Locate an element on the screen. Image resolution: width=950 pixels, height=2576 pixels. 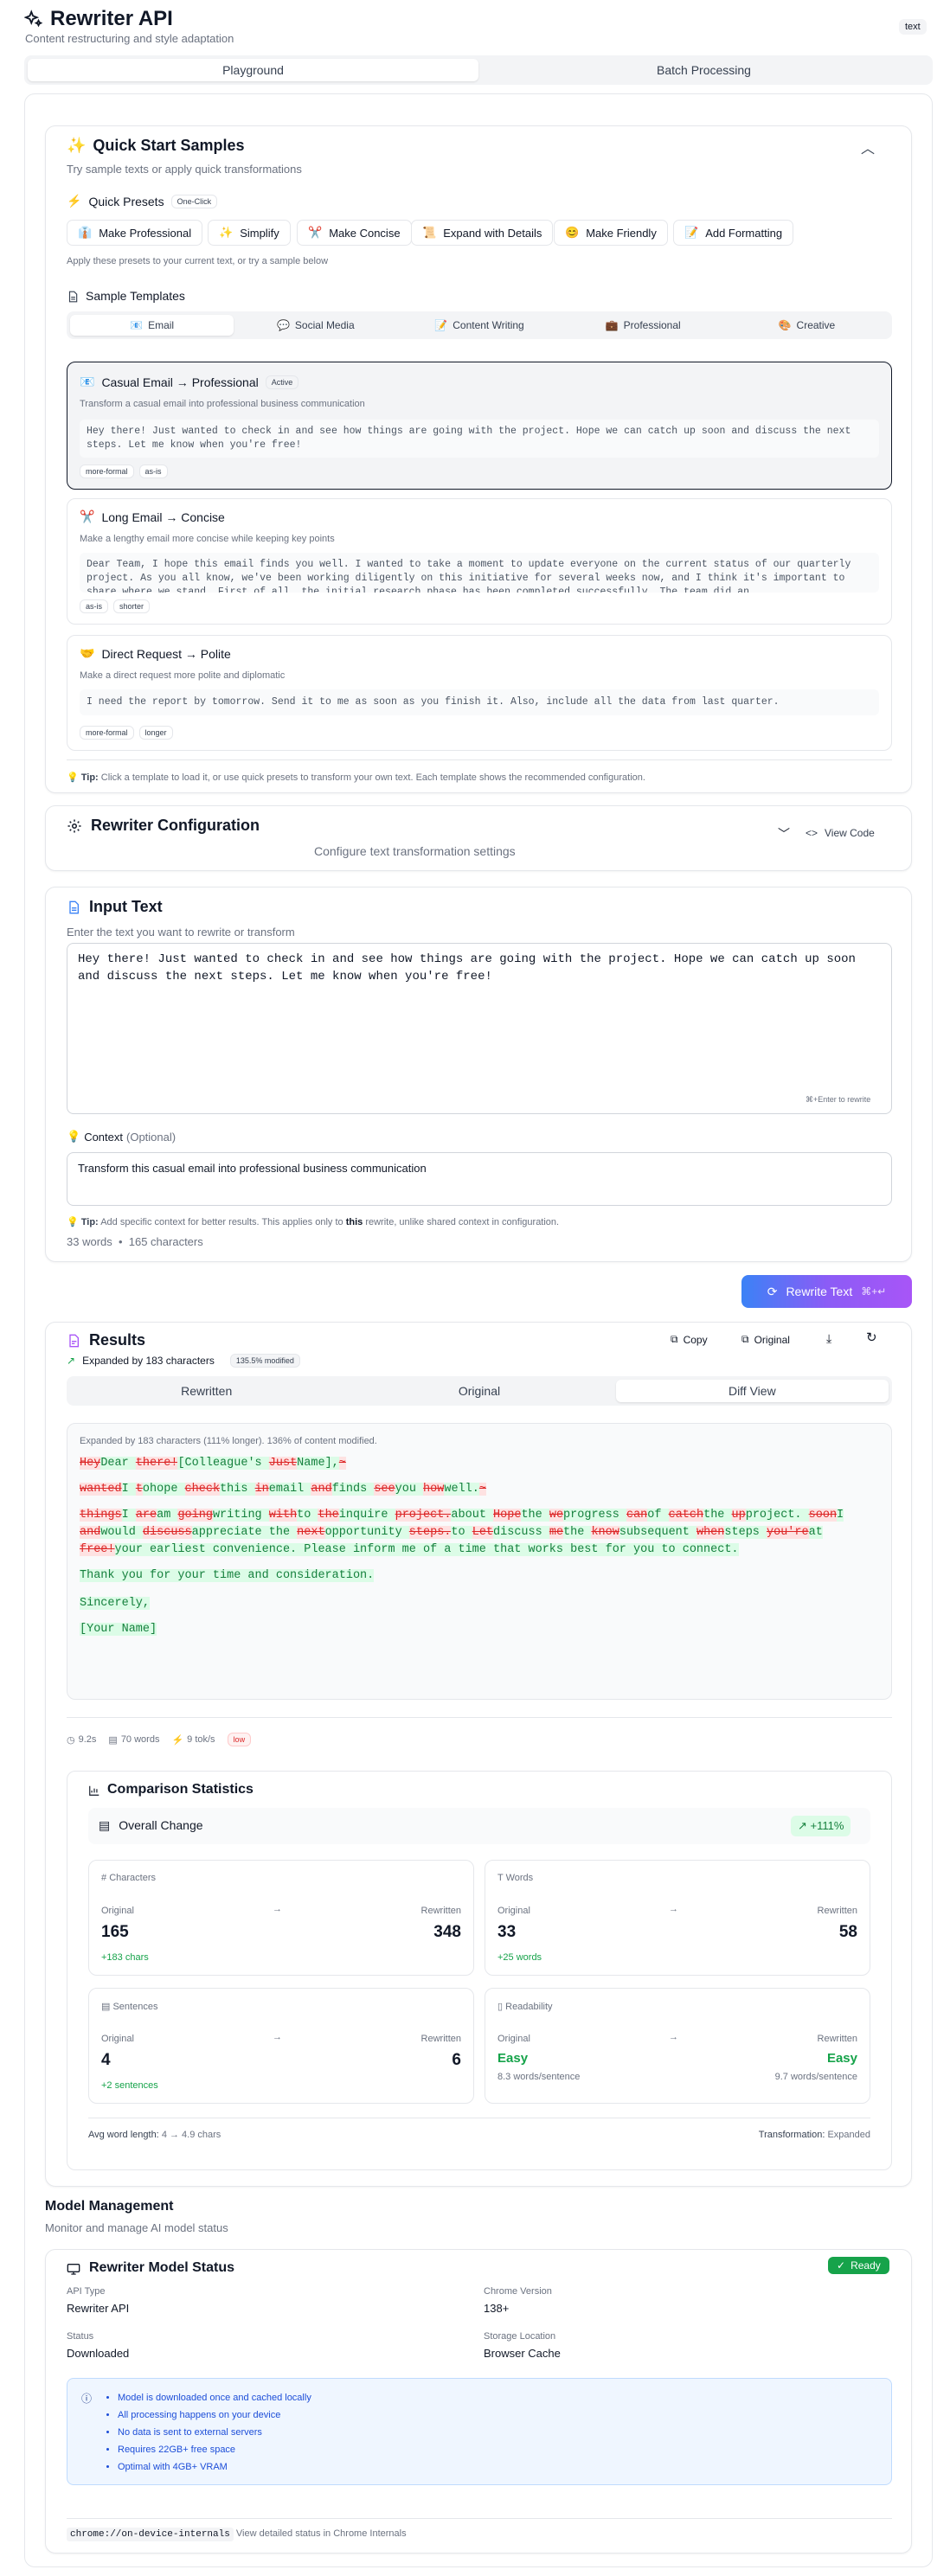
chevron-up-icon: ︿ is located at coordinates (868, 147).